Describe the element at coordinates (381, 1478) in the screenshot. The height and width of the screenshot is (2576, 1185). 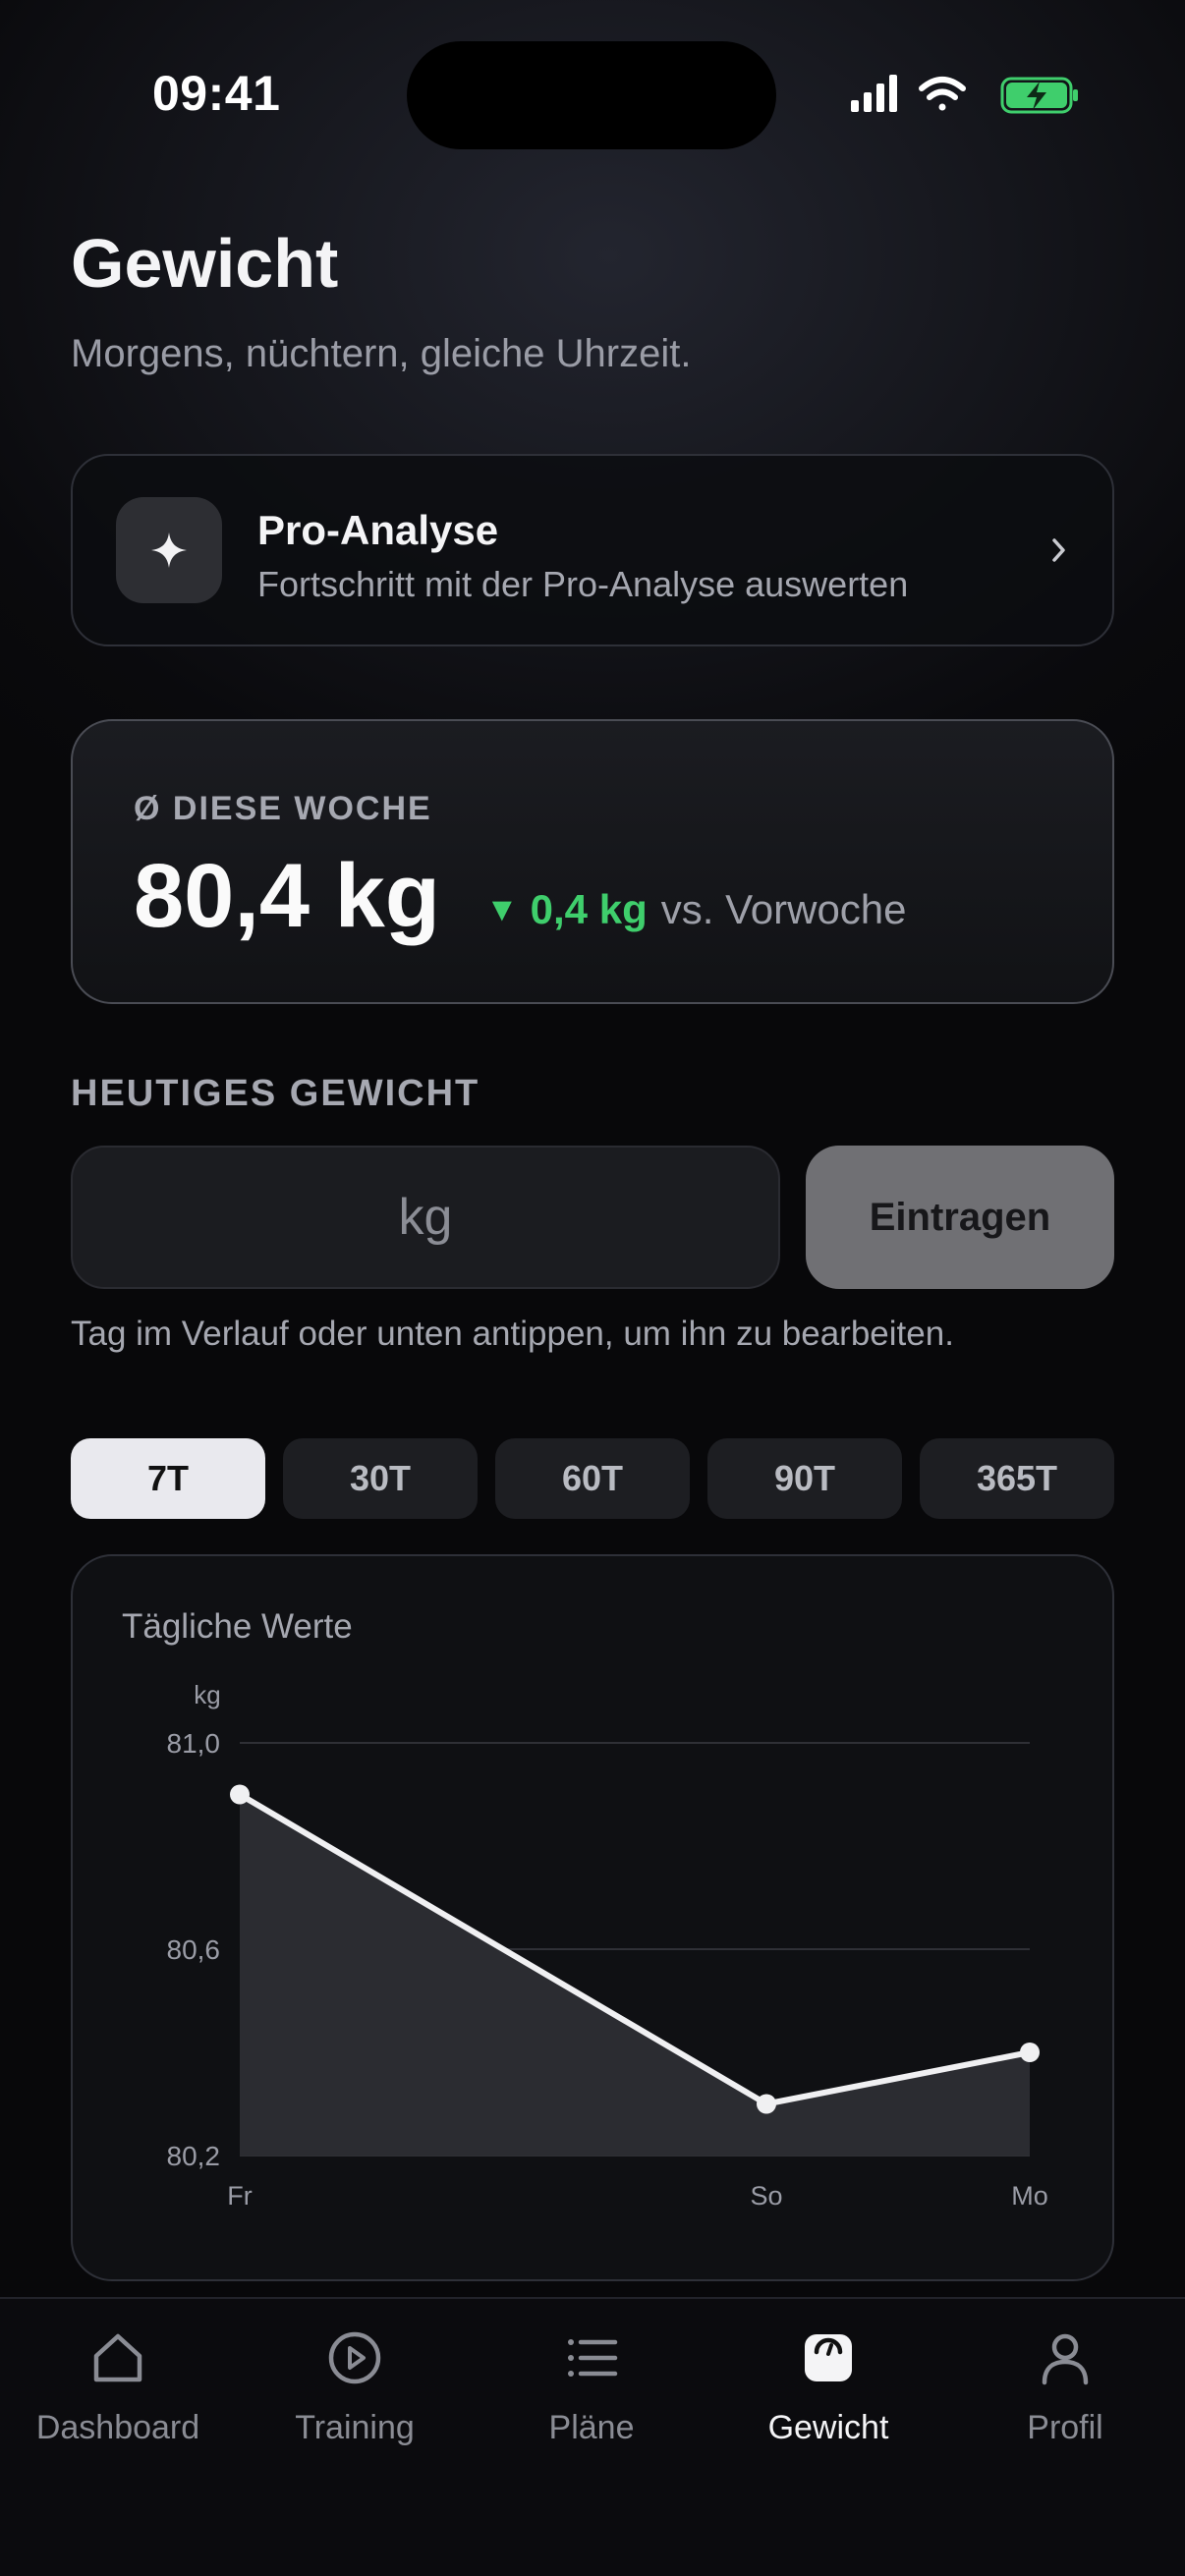
I see `range-tab-30t: 30T` at that location.